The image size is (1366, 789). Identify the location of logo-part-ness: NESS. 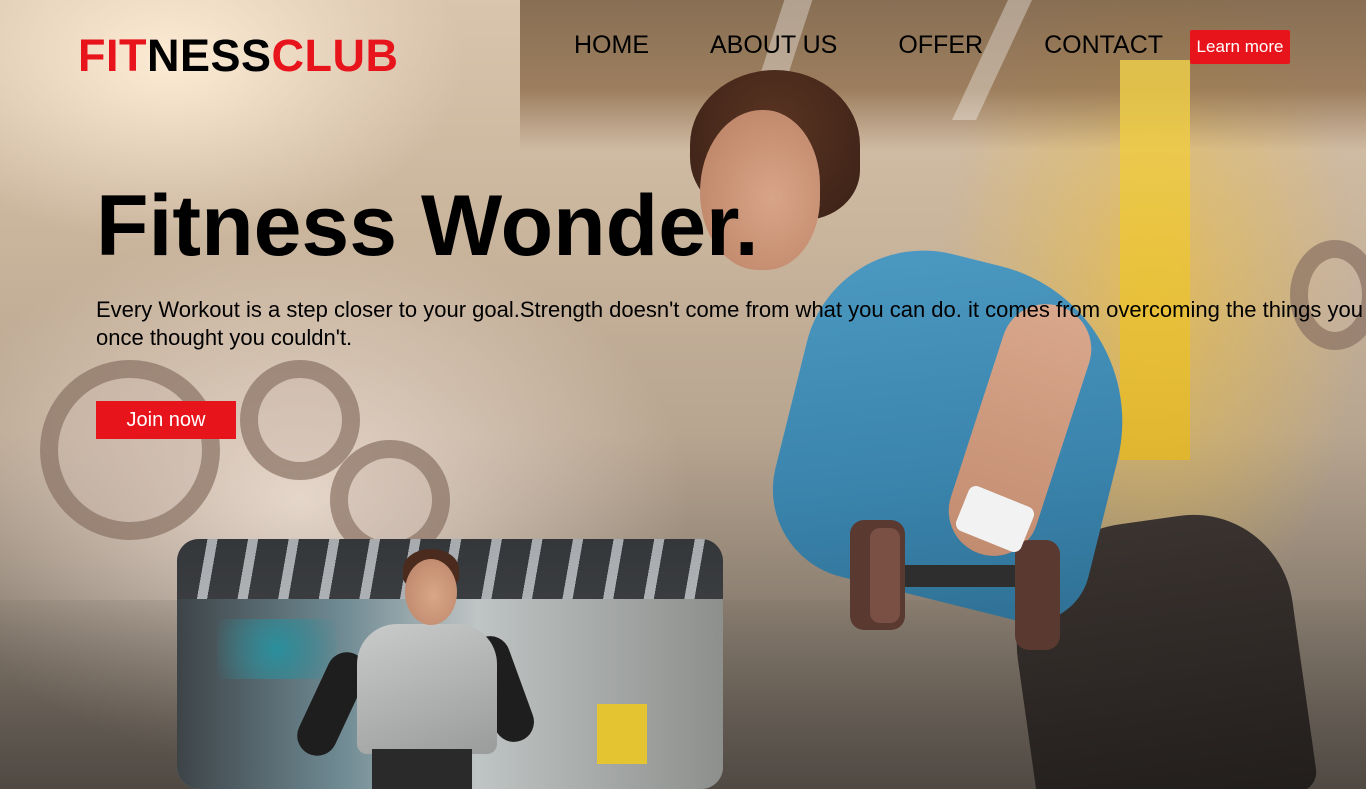
(209, 55).